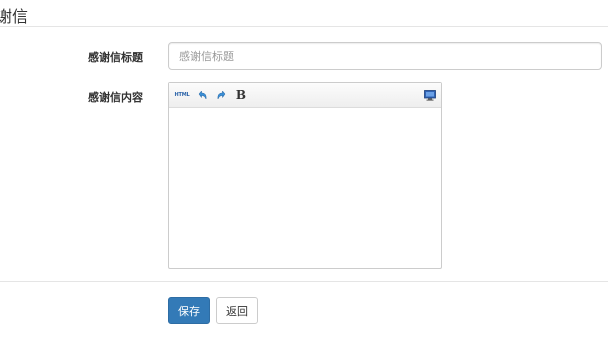 The height and width of the screenshot is (343, 608). What do you see at coordinates (385, 56) in the screenshot?
I see `title-input` at bounding box center [385, 56].